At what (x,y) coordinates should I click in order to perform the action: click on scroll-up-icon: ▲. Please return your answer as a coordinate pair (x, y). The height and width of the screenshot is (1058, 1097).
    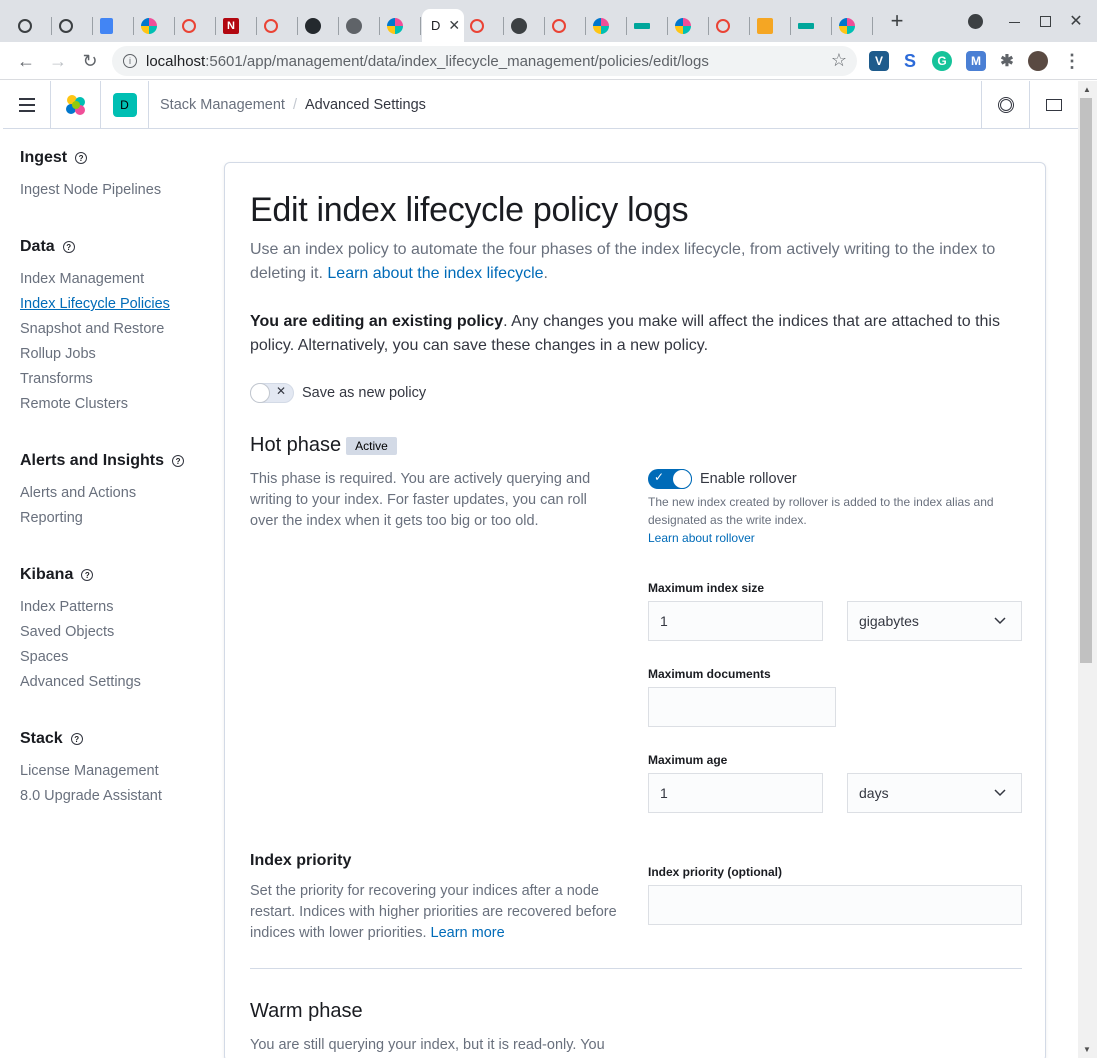
    Looking at the image, I should click on (1087, 89).